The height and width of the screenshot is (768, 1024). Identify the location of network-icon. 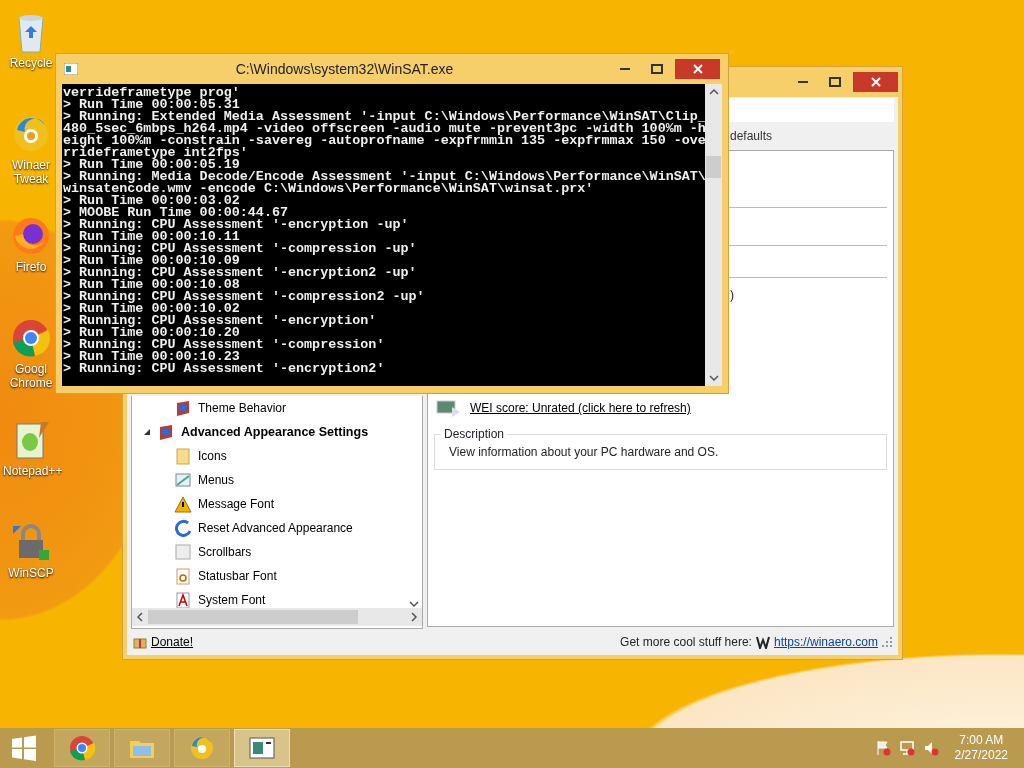
(906, 748).